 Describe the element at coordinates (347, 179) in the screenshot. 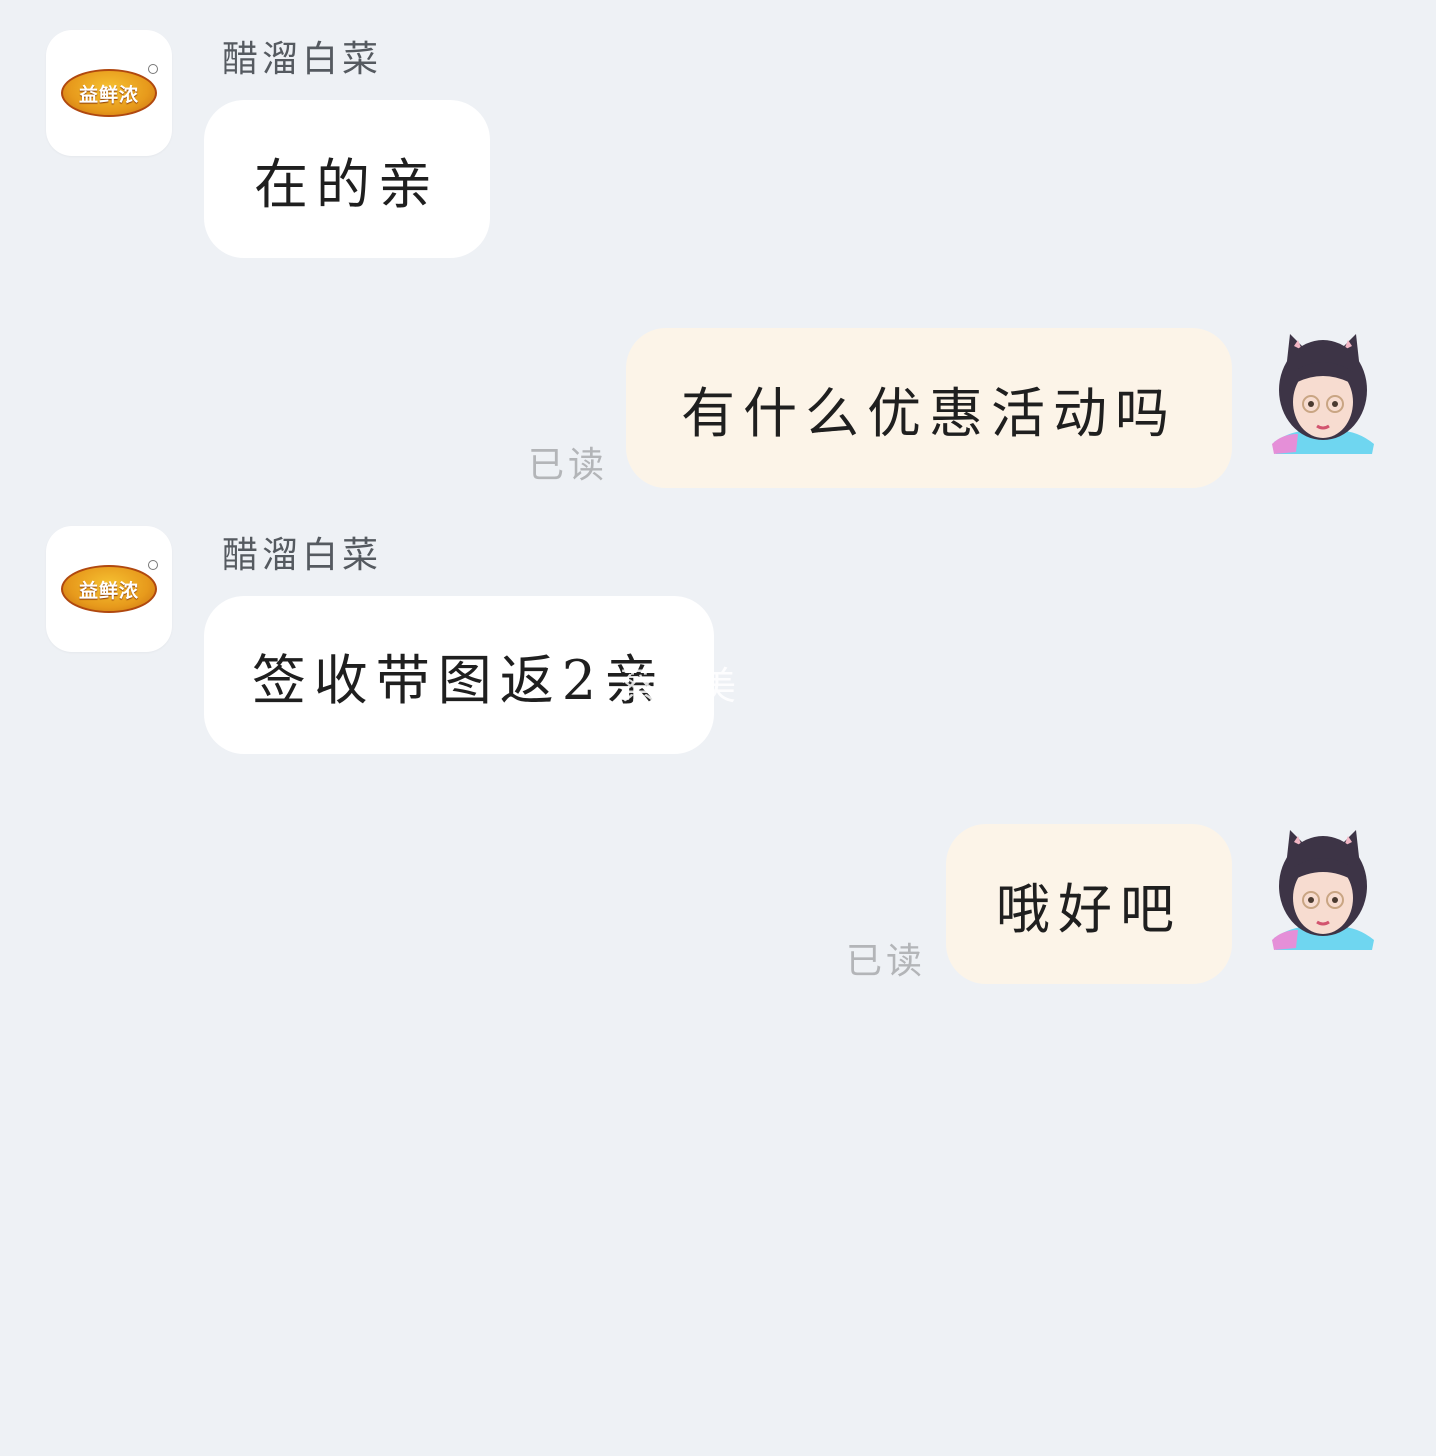

I see `message-bubble-incoming: 在的亲` at that location.